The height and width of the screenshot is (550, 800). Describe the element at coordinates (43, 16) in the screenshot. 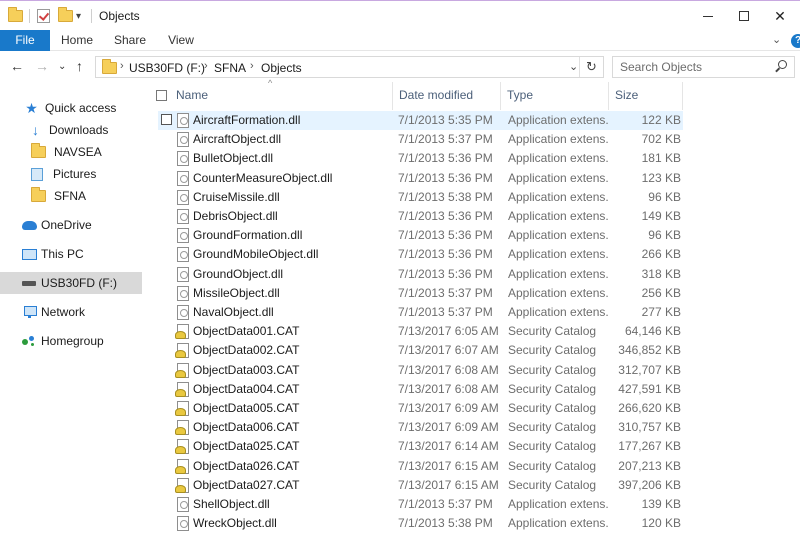

I see `properties-icon` at that location.